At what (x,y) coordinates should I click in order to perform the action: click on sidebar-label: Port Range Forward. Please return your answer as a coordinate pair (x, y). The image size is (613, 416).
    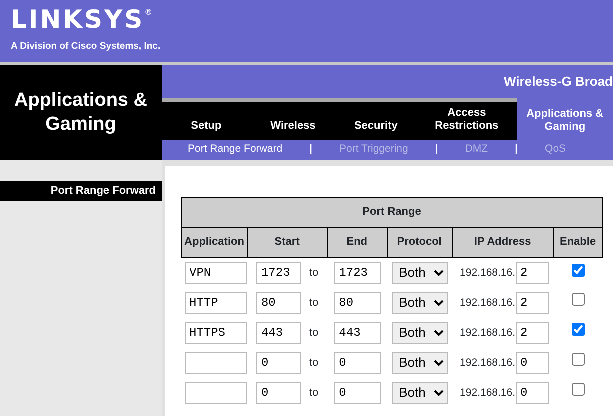
    Looking at the image, I should click on (81, 191).